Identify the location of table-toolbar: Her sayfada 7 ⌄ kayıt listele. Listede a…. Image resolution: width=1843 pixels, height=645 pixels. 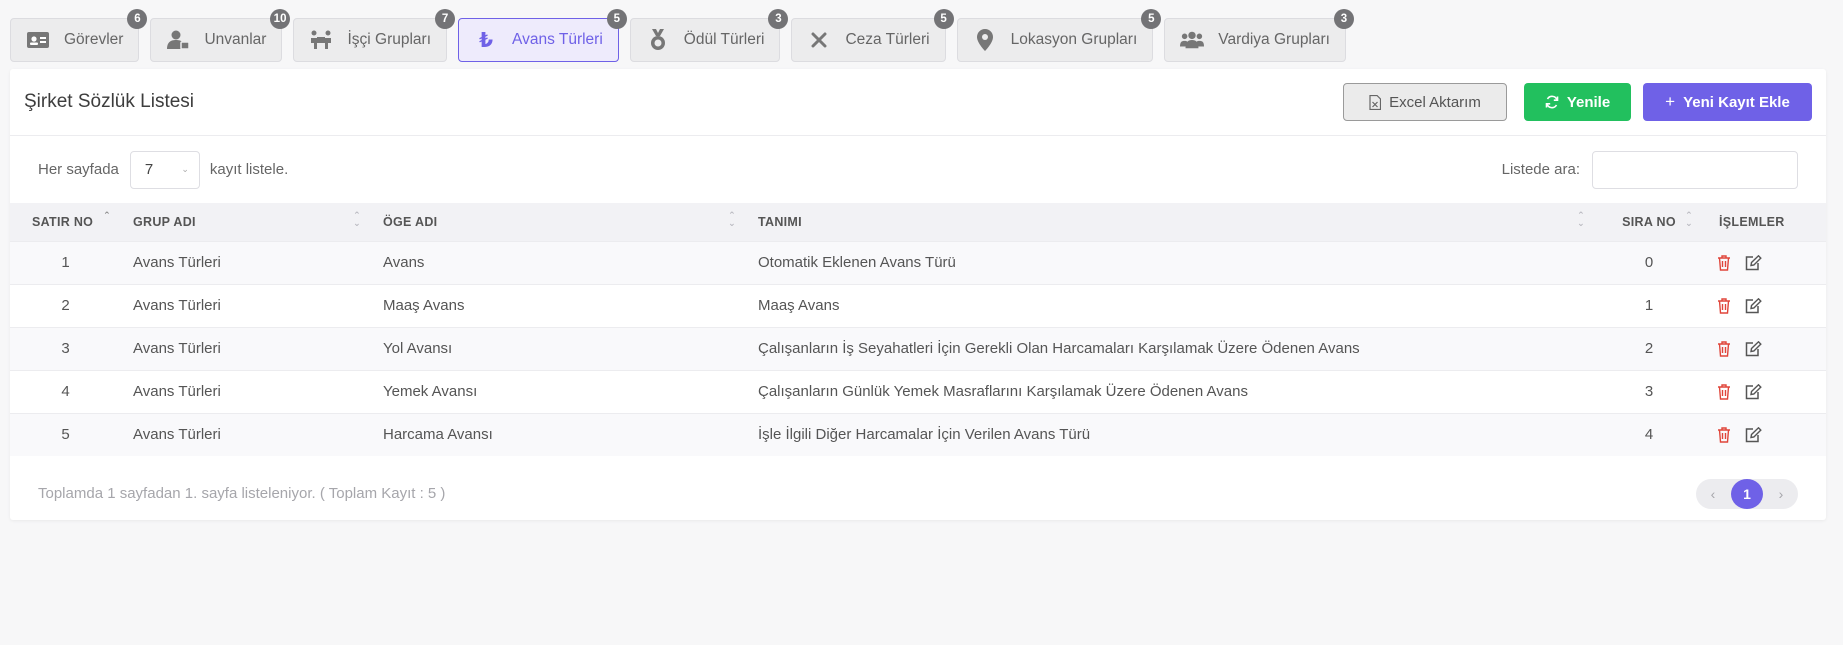
(918, 169).